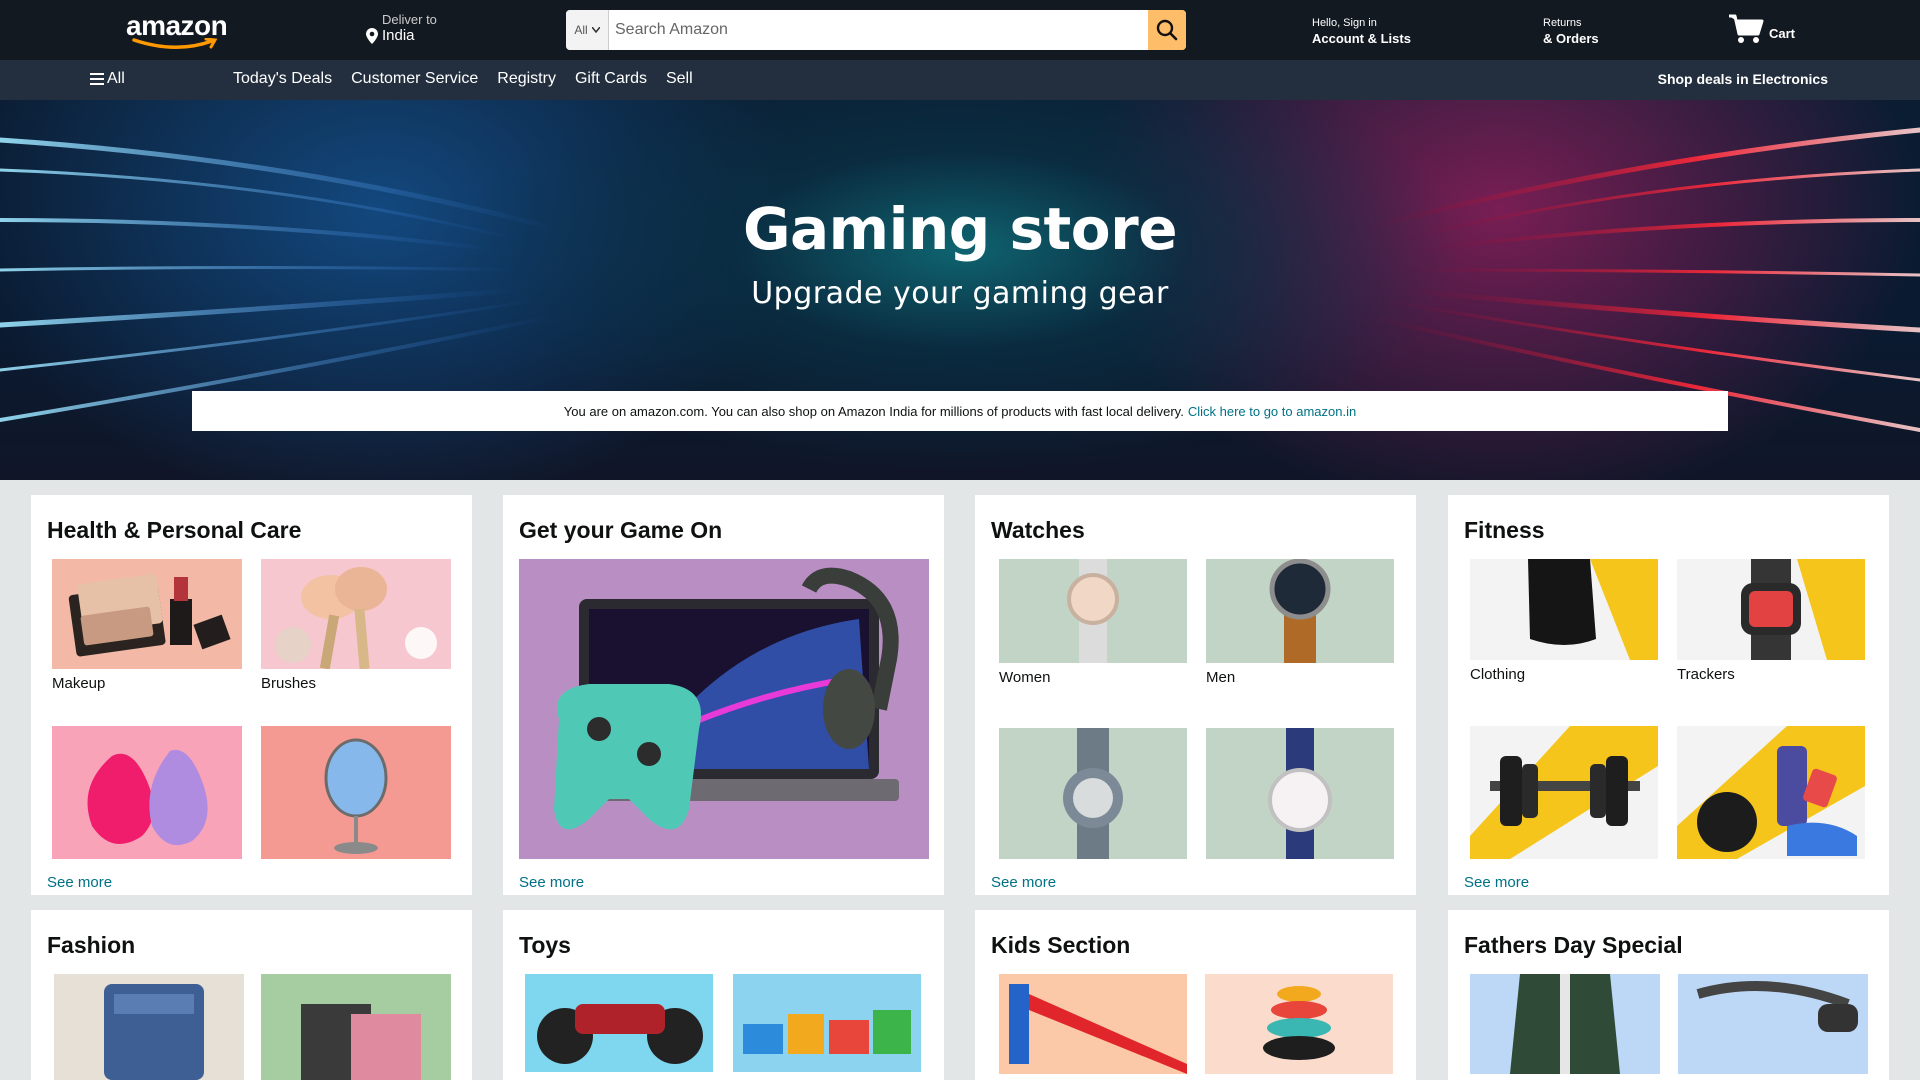  What do you see at coordinates (1782, 33) in the screenshot?
I see `cart-label: Cart` at bounding box center [1782, 33].